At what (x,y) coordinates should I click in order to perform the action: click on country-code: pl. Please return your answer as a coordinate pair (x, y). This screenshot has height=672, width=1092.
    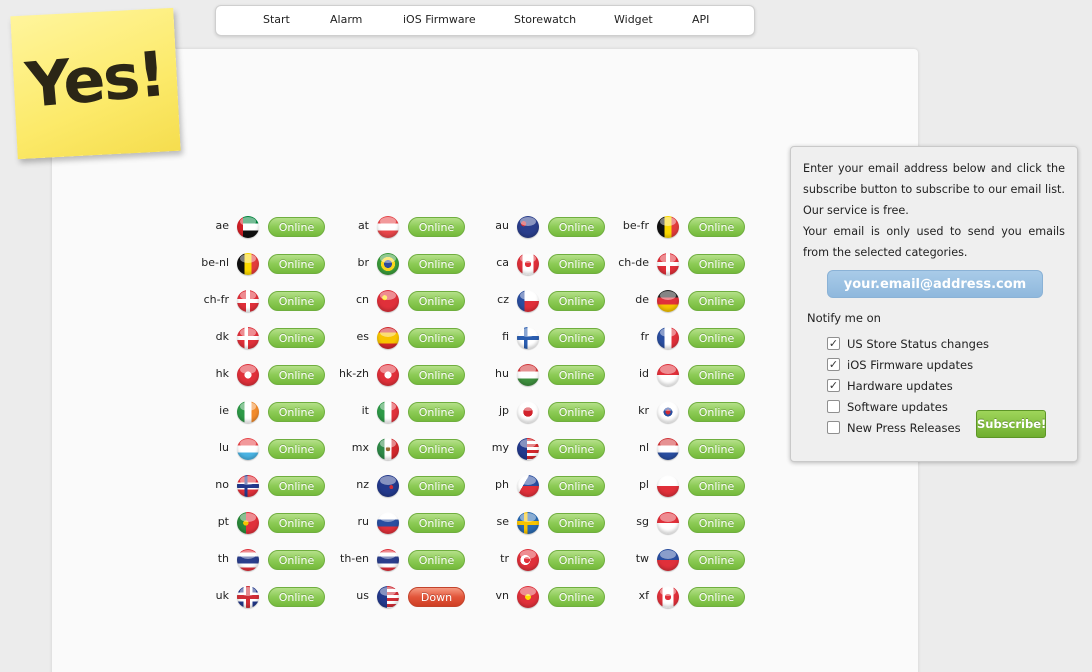
    Looking at the image, I should click on (643, 484).